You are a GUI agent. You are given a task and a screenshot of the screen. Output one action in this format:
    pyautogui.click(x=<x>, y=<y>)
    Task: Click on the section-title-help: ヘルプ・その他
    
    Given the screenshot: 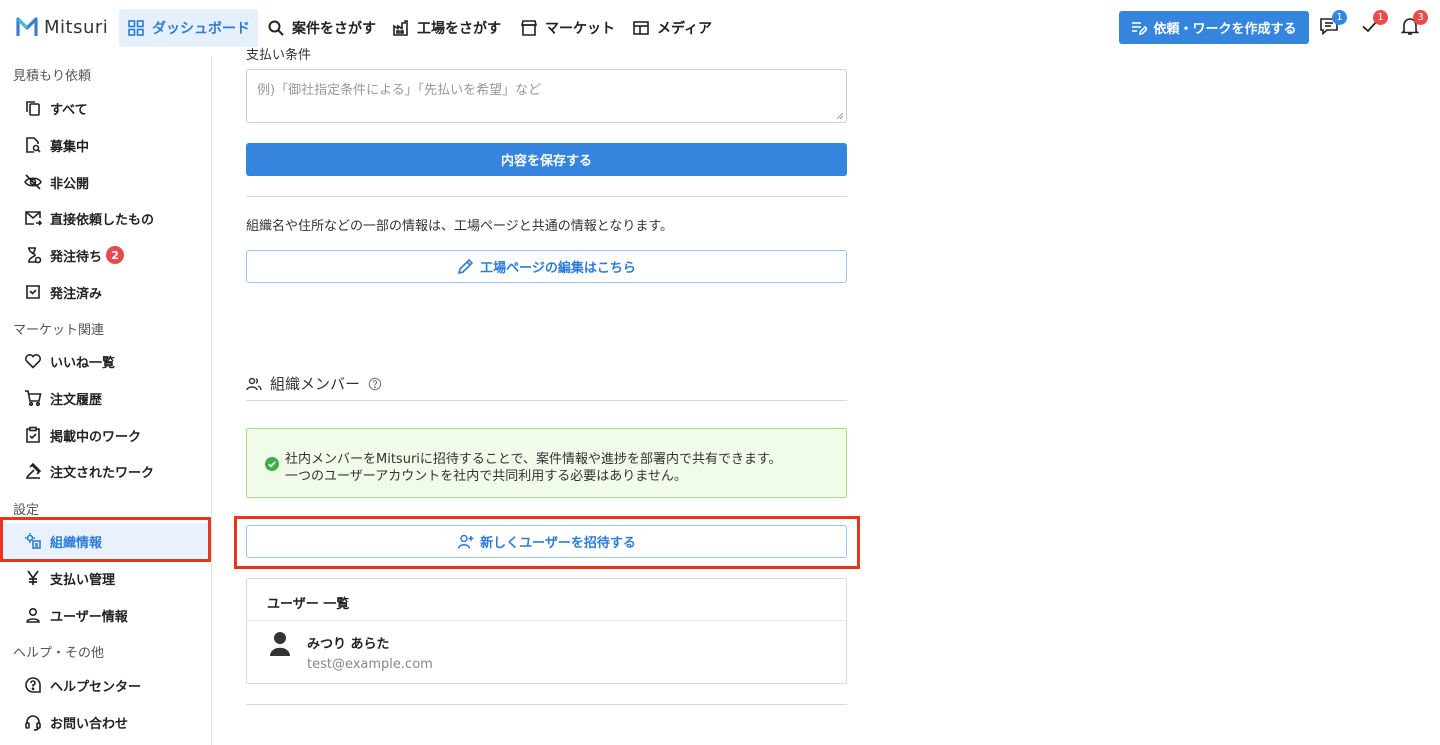 What is the action you would take?
    pyautogui.click(x=59, y=653)
    